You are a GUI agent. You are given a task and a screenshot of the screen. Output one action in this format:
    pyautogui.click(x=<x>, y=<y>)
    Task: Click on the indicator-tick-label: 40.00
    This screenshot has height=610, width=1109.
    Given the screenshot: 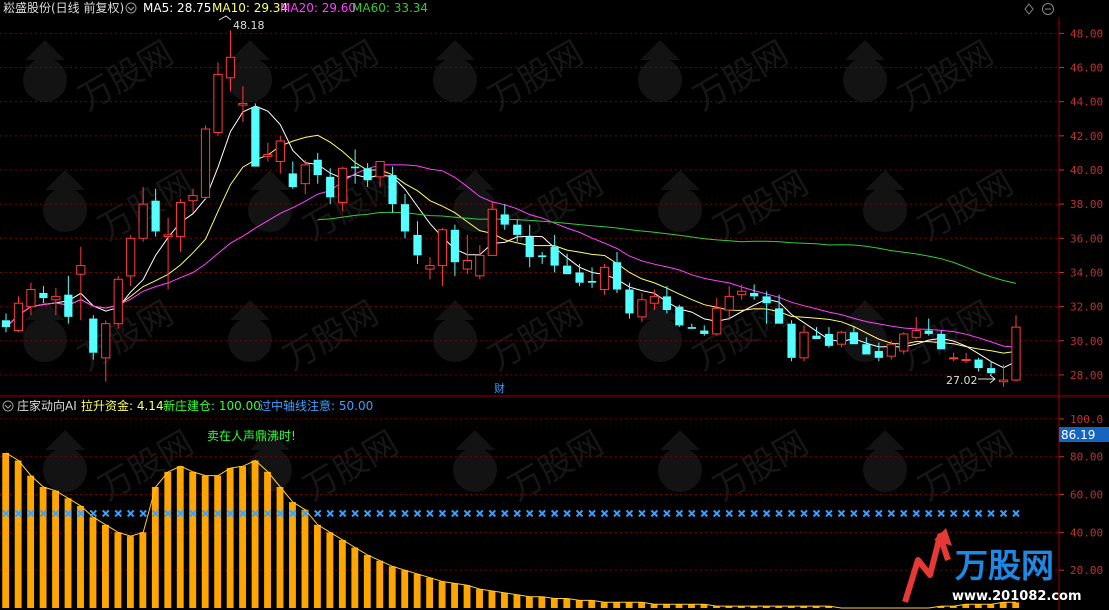 What is the action you would take?
    pyautogui.click(x=1086, y=532)
    